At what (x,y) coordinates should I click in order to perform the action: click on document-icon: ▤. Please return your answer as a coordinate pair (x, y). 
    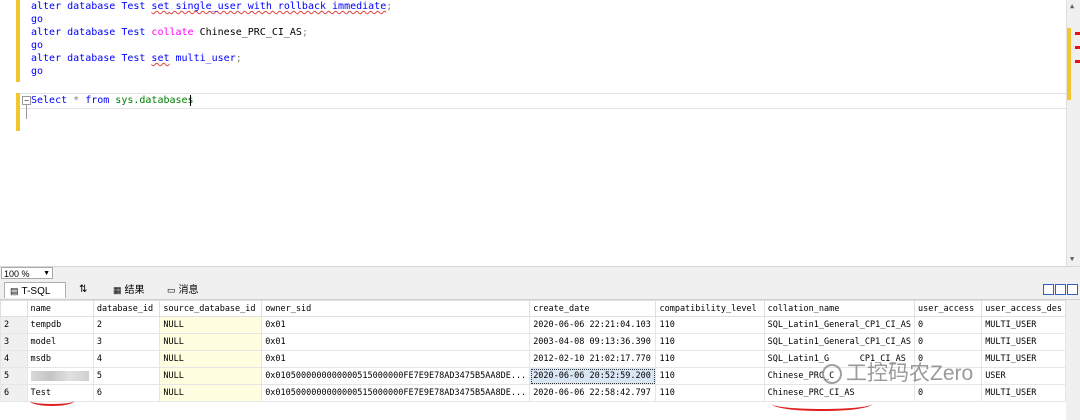
    Looking at the image, I should click on (14, 291).